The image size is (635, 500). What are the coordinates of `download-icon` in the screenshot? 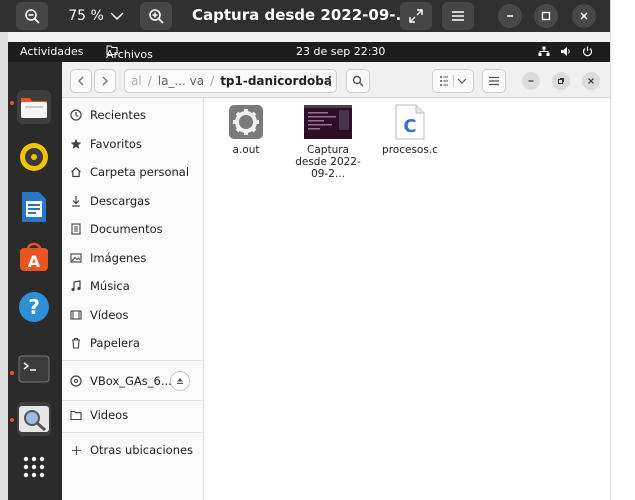 It's located at (76, 201).